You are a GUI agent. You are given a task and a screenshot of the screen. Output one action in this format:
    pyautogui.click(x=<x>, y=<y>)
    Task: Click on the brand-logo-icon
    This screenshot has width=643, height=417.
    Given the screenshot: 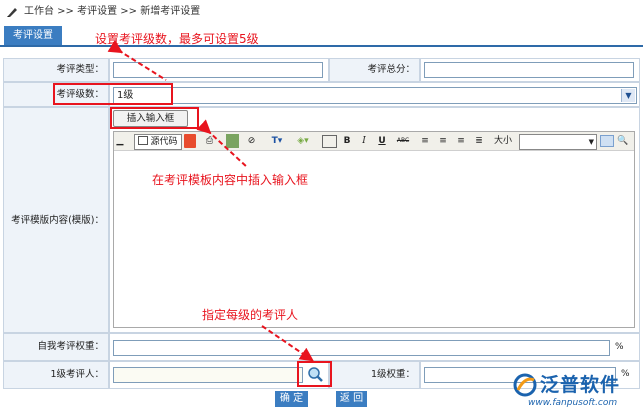 What is the action you would take?
    pyautogui.click(x=525, y=385)
    